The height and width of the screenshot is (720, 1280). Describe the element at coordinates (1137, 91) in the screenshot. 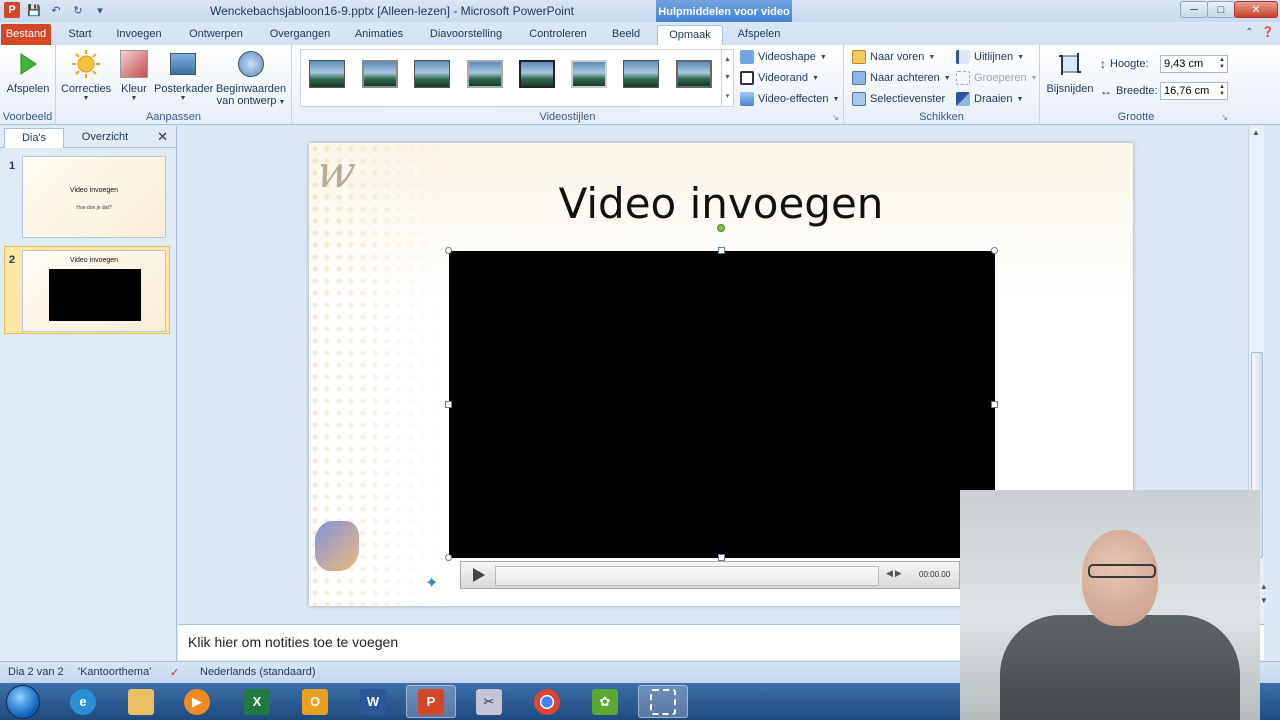

I see `breedte-label: Breedte:` at that location.